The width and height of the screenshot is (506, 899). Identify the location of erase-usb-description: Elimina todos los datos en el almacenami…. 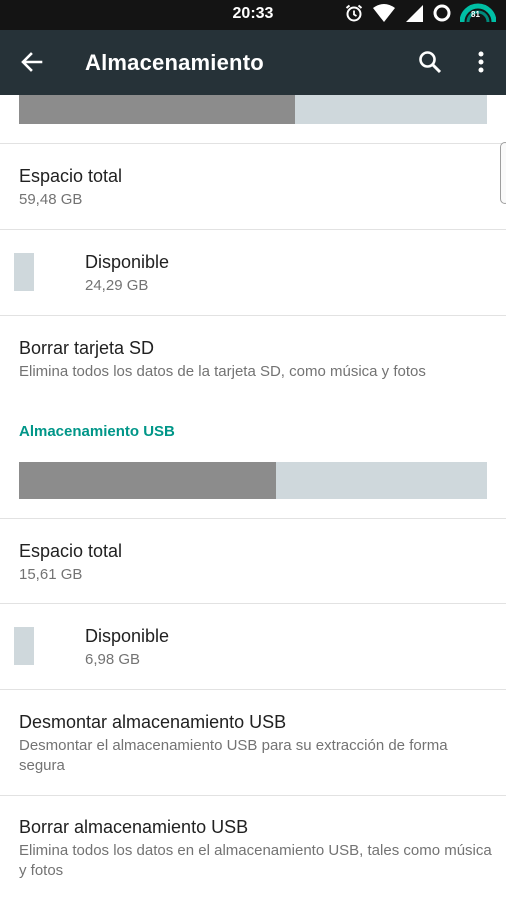
(255, 860).